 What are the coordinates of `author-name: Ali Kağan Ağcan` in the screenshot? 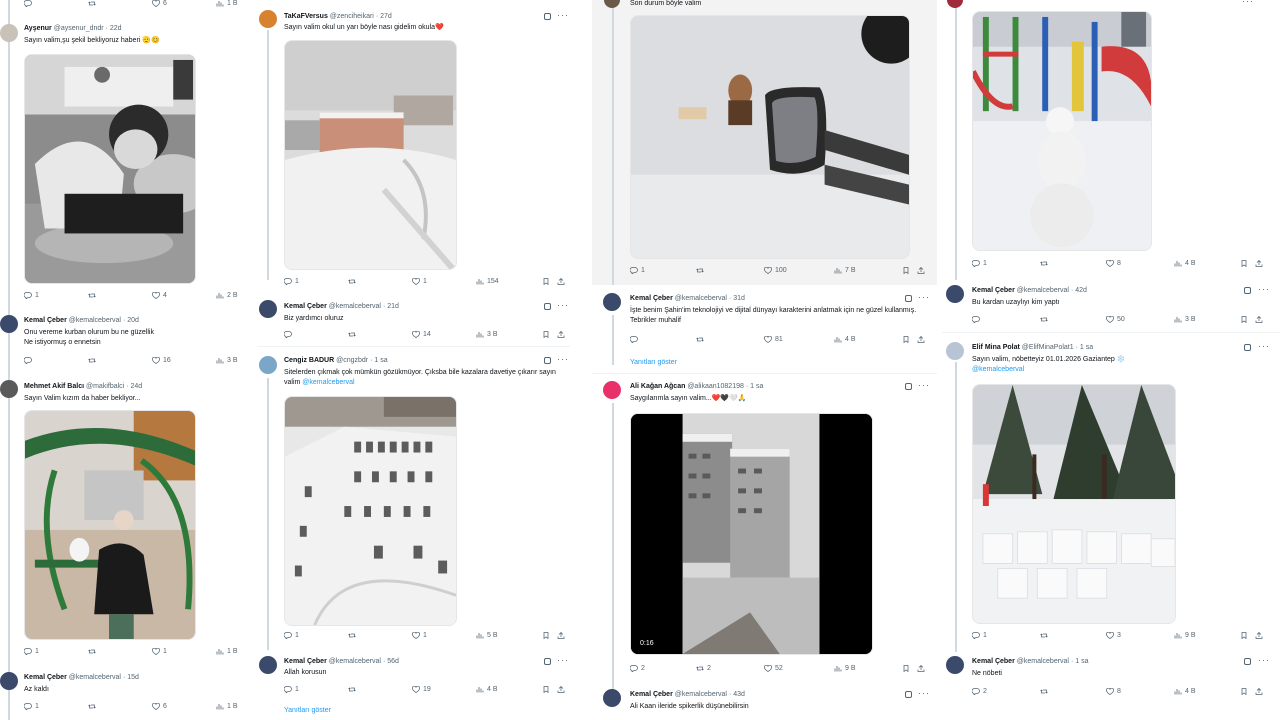 It's located at (657, 386).